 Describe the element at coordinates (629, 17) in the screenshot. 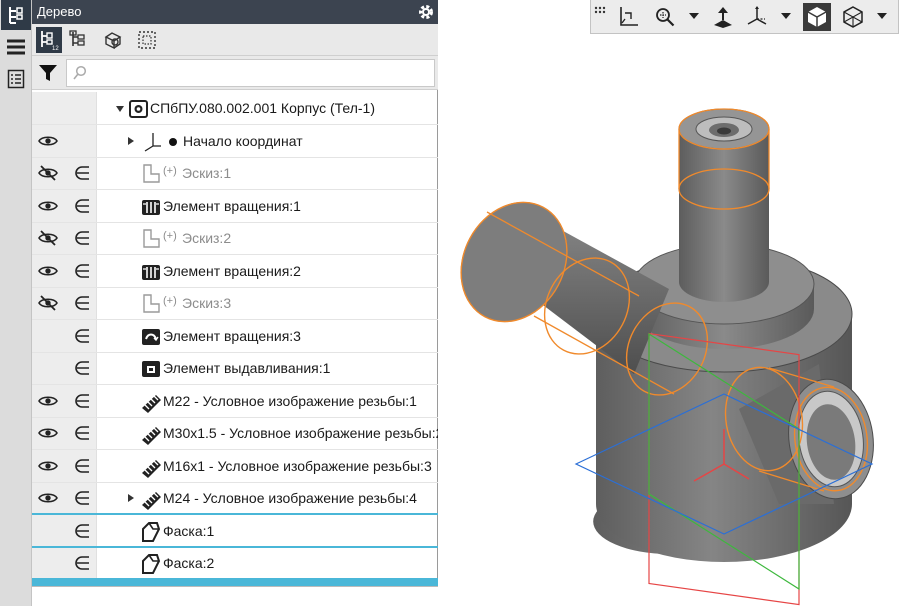

I see `orientation-icon` at that location.